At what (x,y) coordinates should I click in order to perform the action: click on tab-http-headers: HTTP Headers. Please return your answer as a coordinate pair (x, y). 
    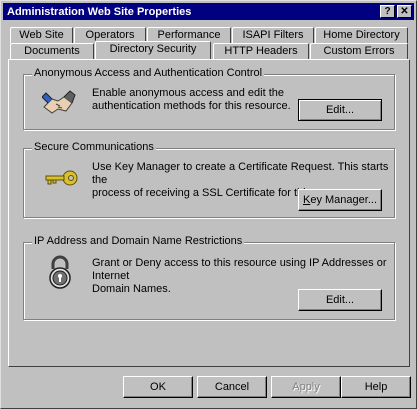
    Looking at the image, I should click on (261, 51).